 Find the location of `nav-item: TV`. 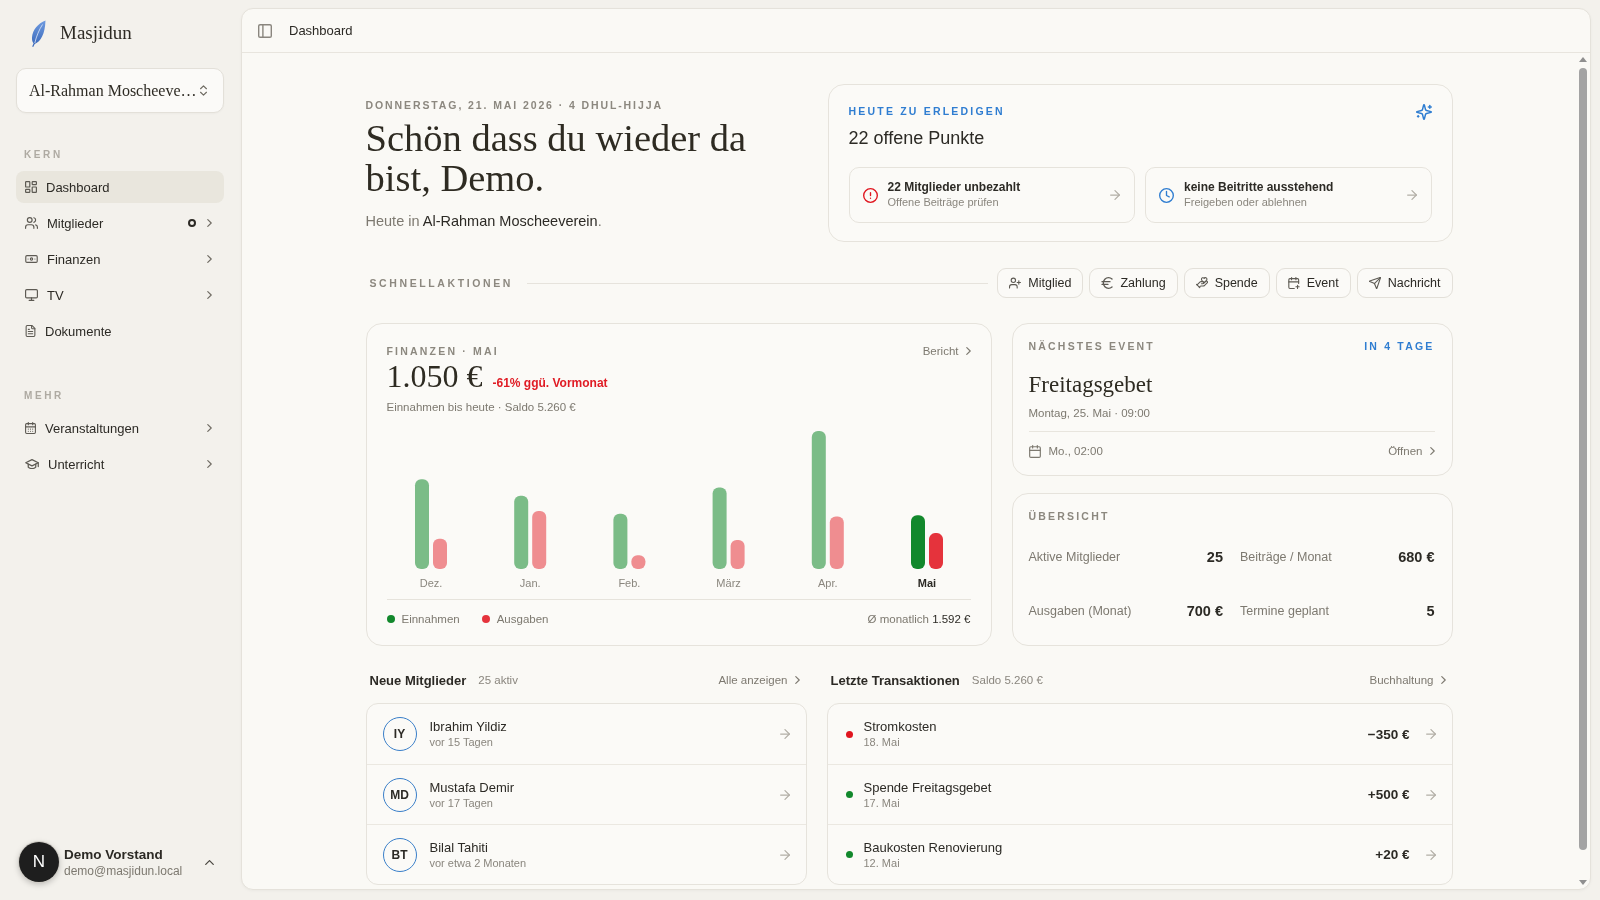

nav-item: TV is located at coordinates (120, 295).